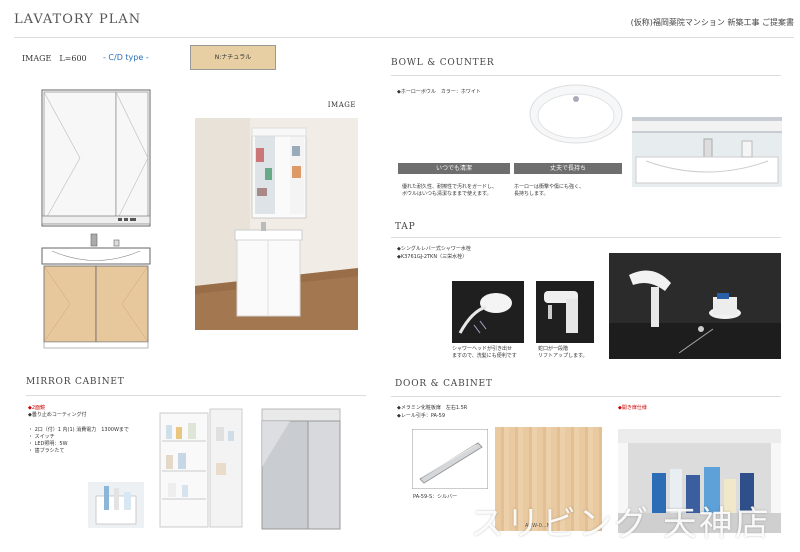  Describe the element at coordinates (435, 497) in the screenshot. I see `handle-caption: PA-59-S：シルバー` at that location.